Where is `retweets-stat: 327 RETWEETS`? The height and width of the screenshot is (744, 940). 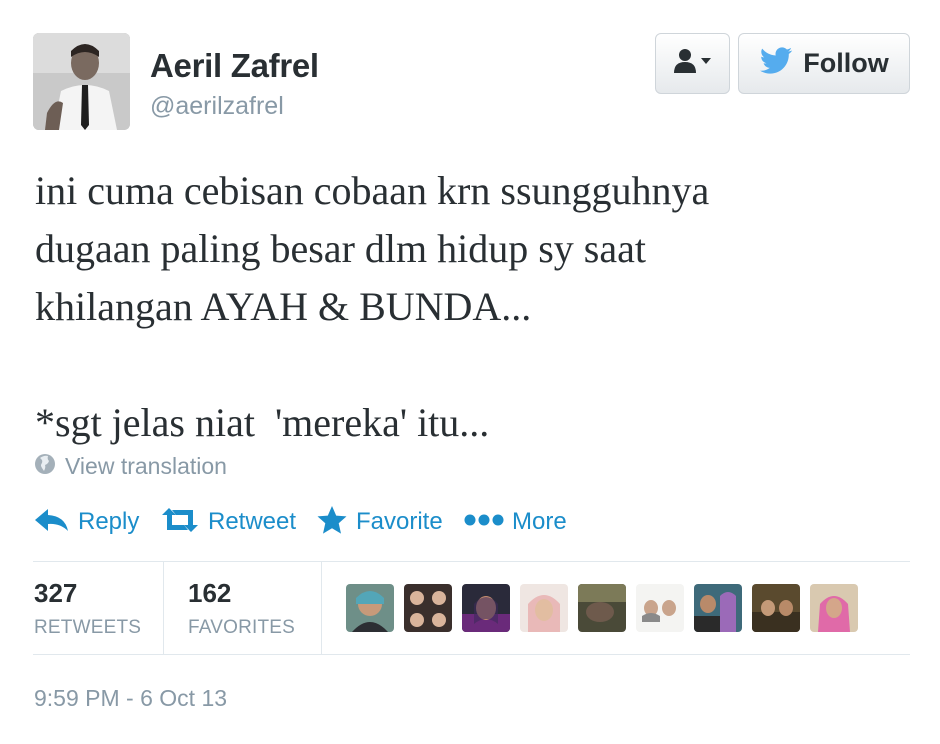
retweets-stat: 327 RETWEETS is located at coordinates (87, 608).